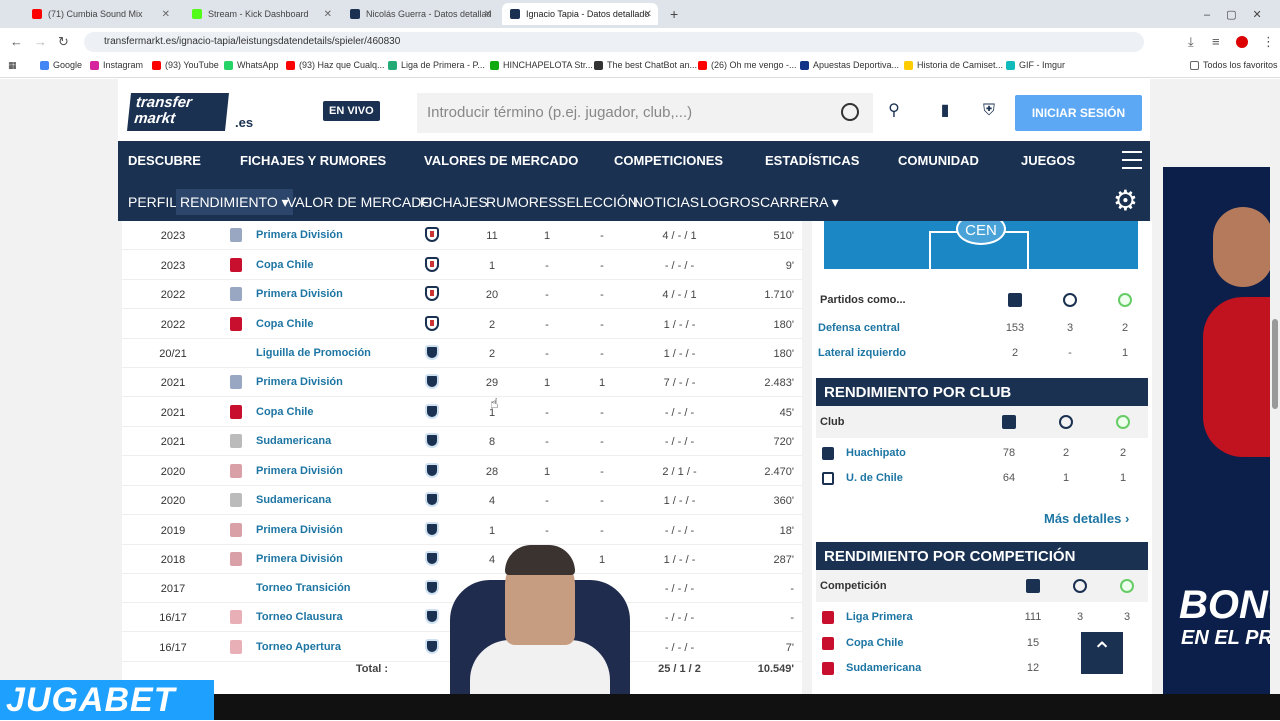 This screenshot has height=721, width=1280. Describe the element at coordinates (799, 202) in the screenshot. I see `subnav-carrera: CARRERA ▾` at that location.